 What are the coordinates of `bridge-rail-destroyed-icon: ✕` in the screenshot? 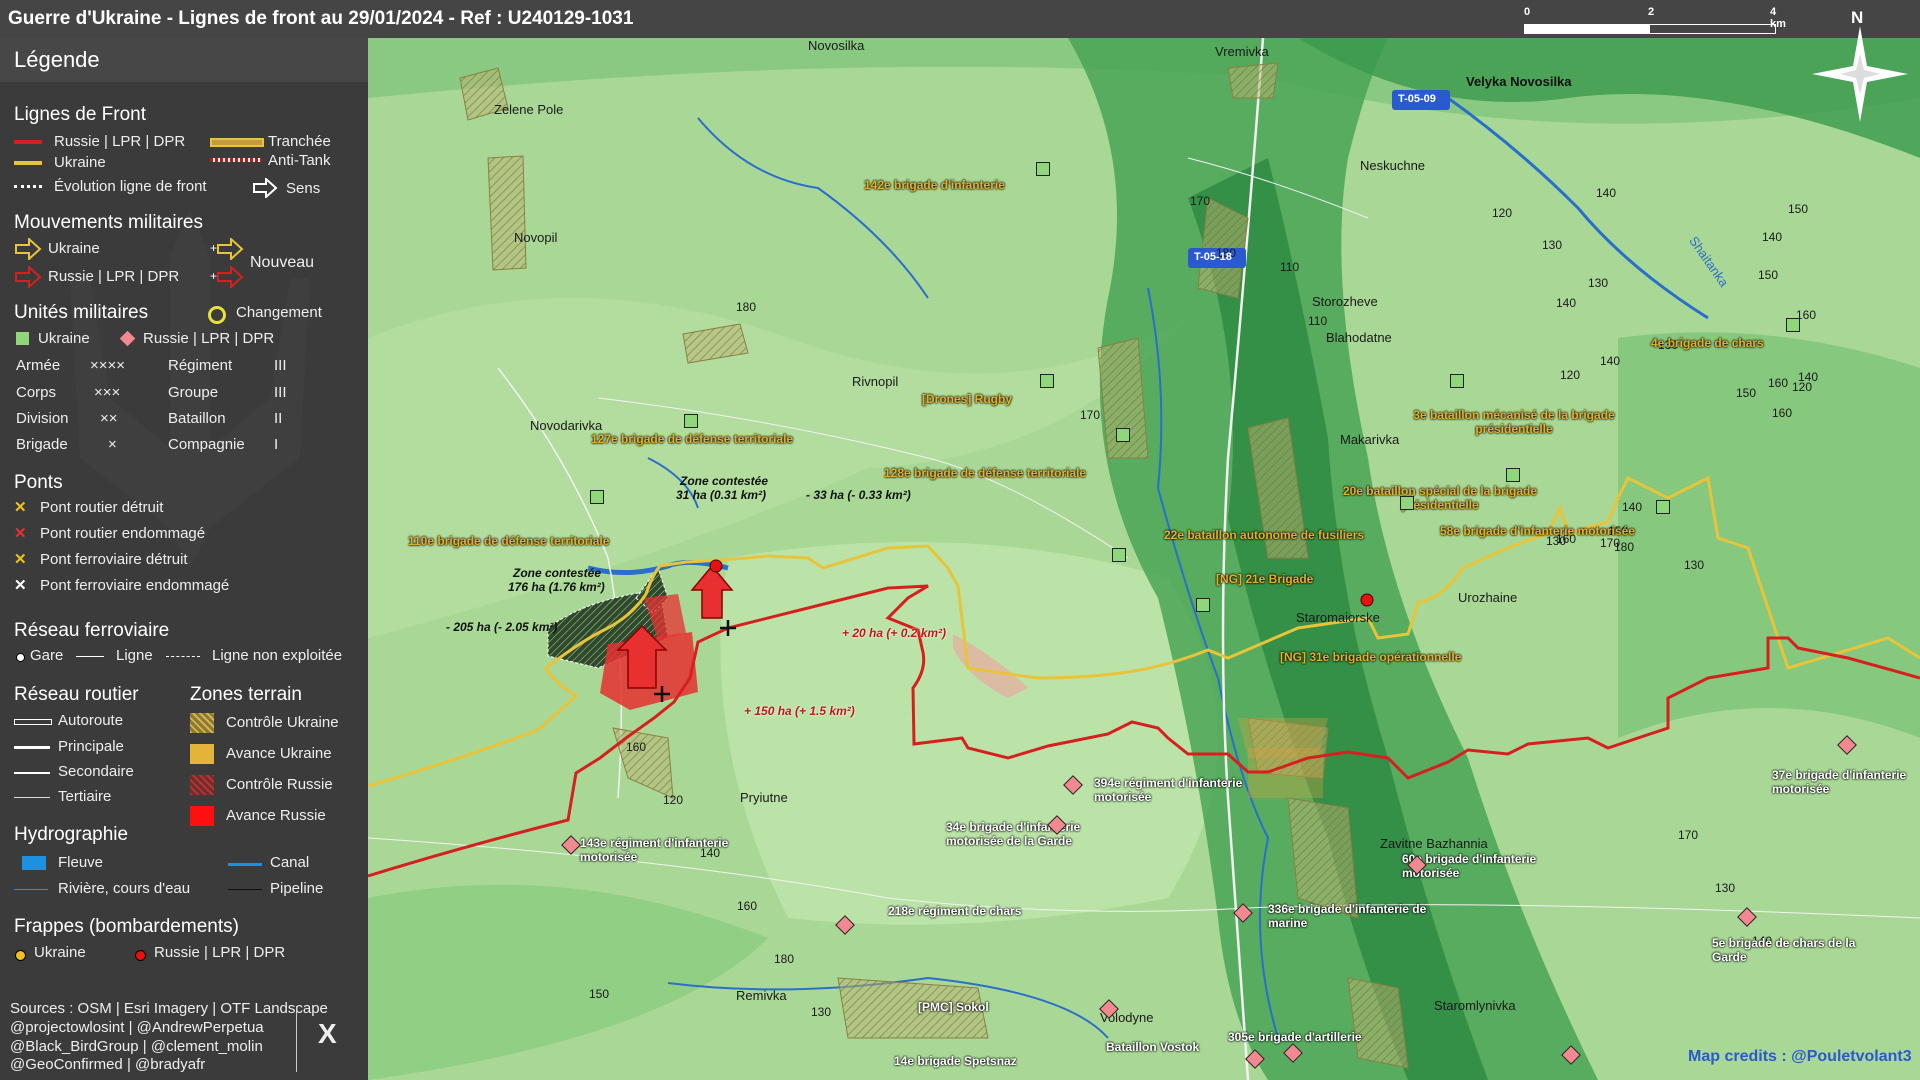 It's located at (20, 559).